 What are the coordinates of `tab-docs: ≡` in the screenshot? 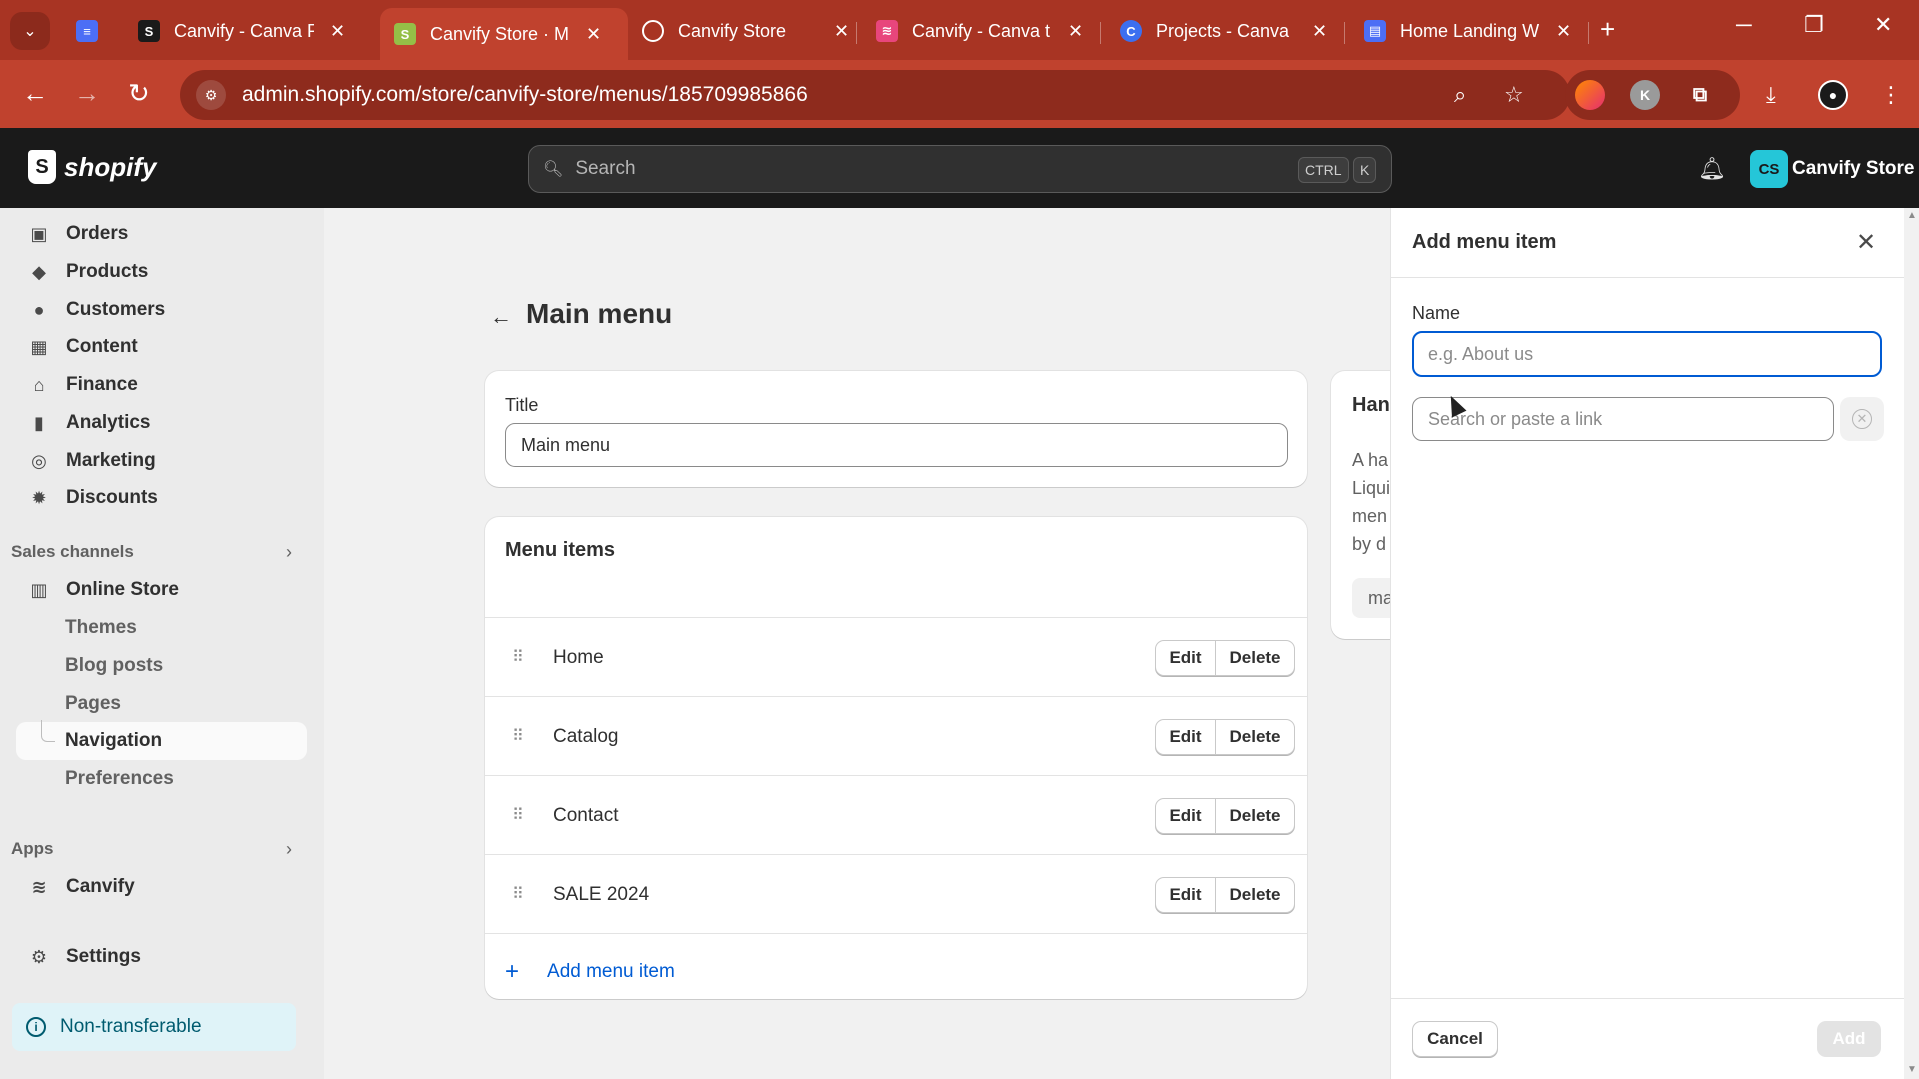 It's located at (87, 31).